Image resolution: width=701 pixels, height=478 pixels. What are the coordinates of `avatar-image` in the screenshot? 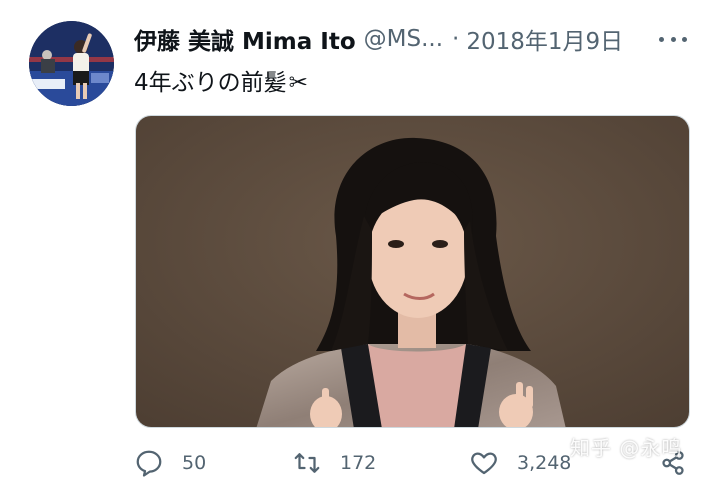 It's located at (71, 63).